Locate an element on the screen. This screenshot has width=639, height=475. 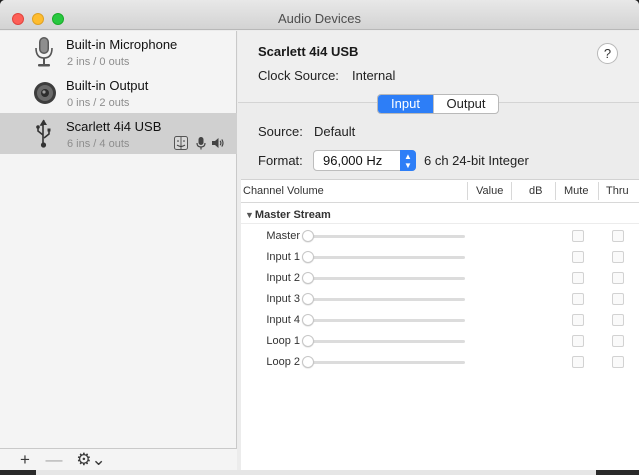
sidebar-toolbar: + — ⚙⌄ is located at coordinates (118, 459).